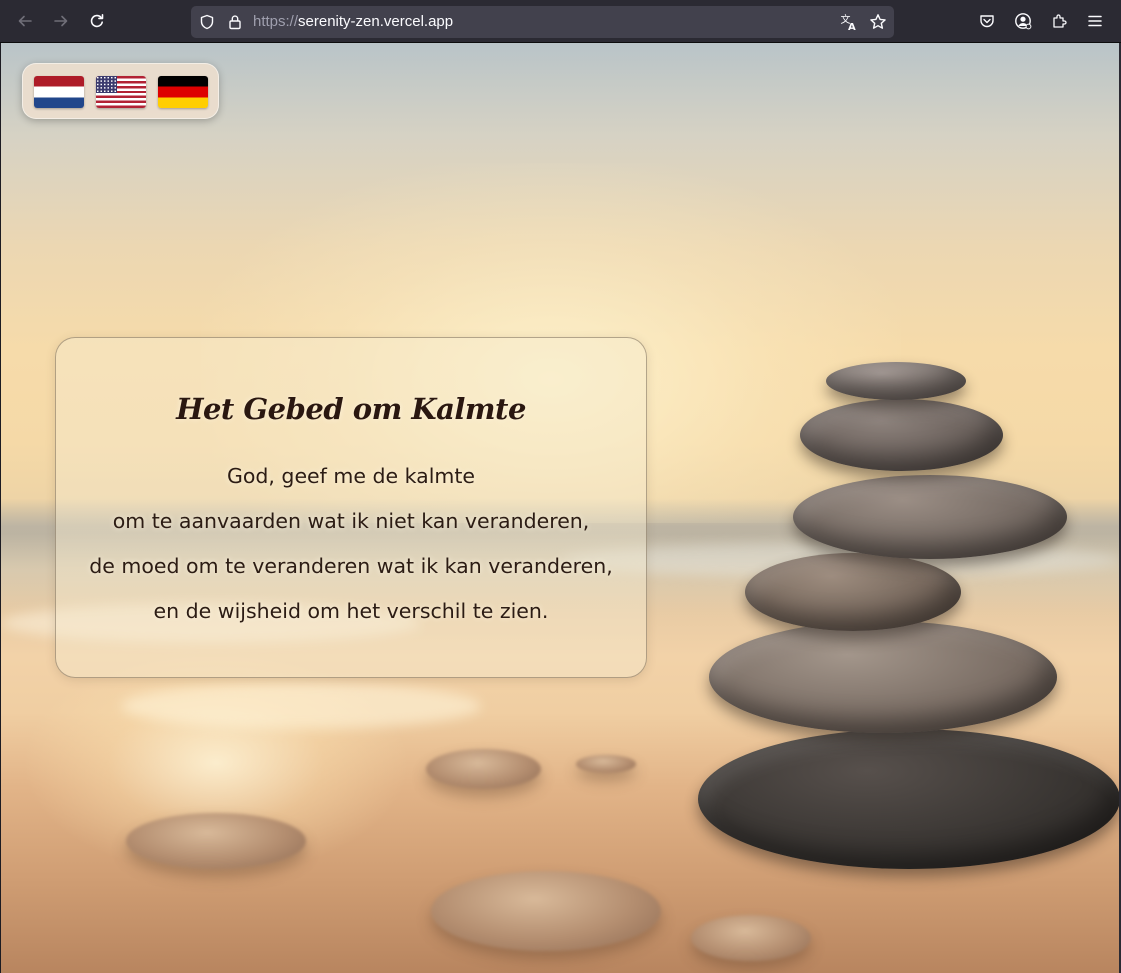 This screenshot has width=1121, height=973. What do you see at coordinates (878, 22) in the screenshot?
I see `star-icon` at bounding box center [878, 22].